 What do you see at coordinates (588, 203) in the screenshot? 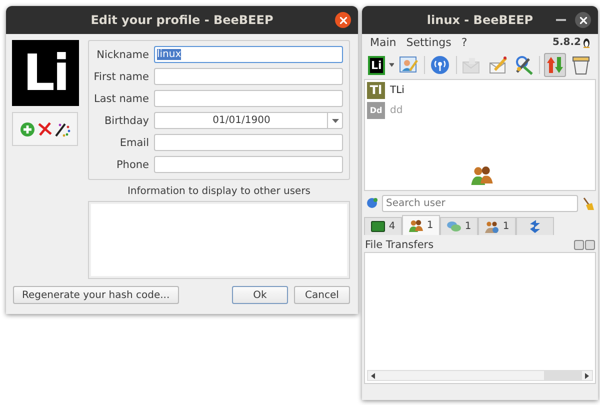
I see `broom-icon` at bounding box center [588, 203].